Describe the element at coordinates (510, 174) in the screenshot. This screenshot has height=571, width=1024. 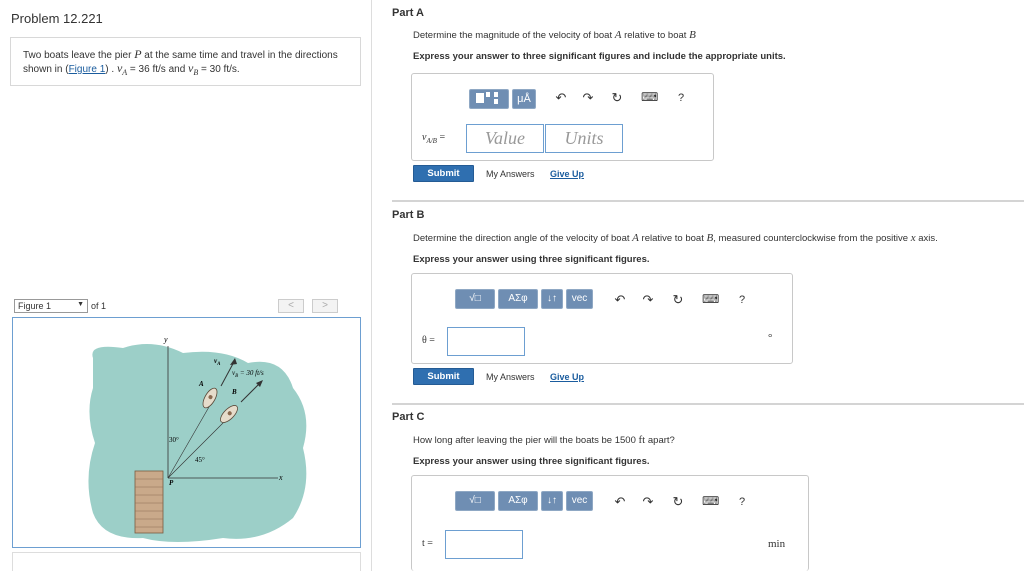
I see `part-a-my-answers-link: My Answers` at that location.